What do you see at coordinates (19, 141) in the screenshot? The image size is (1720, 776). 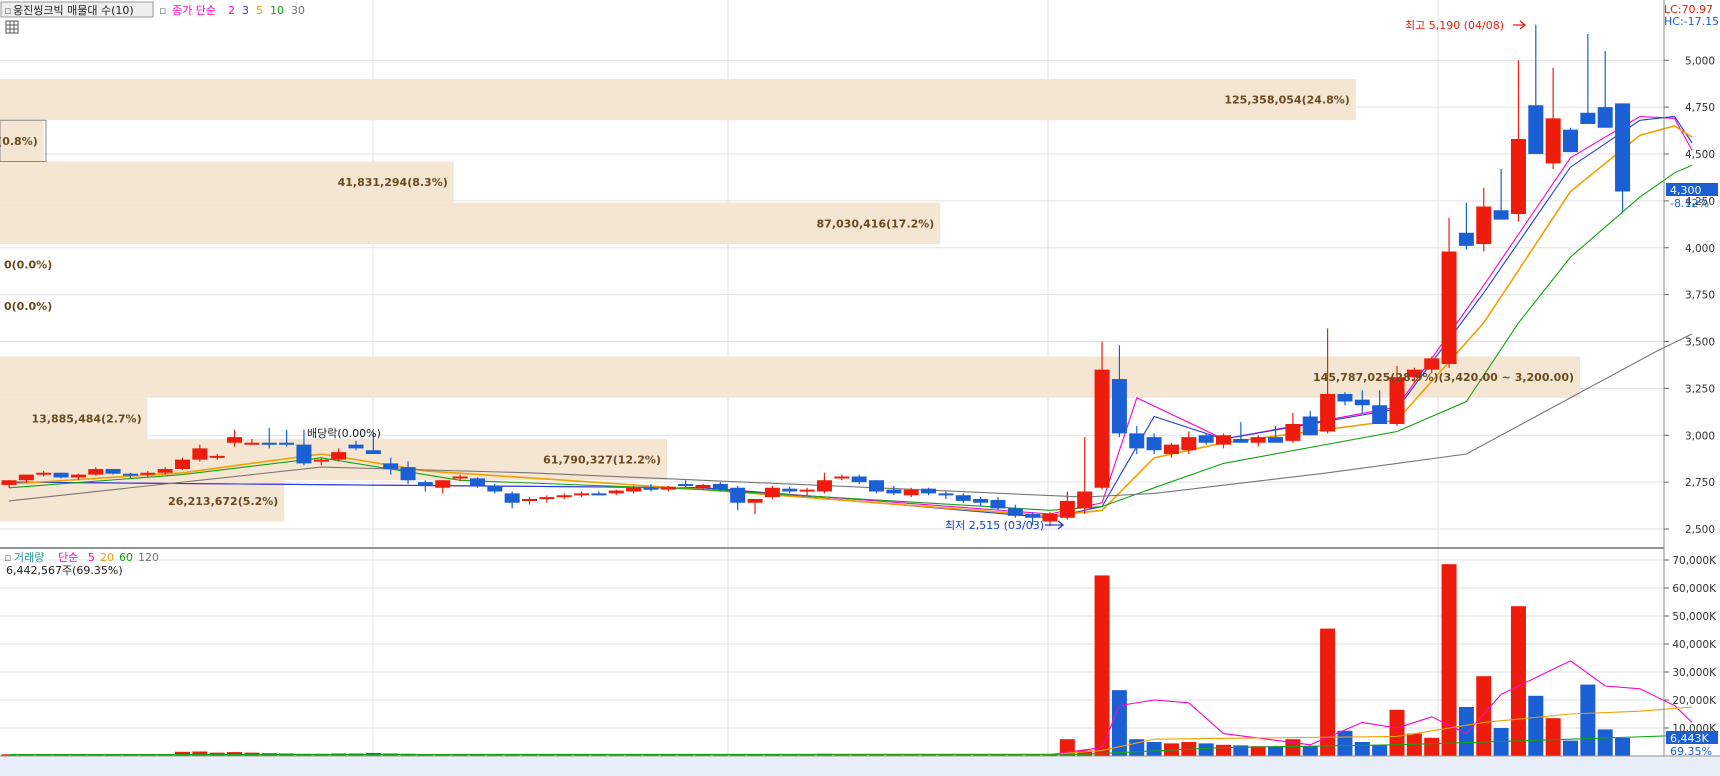 I see `volume-profile-label: 4,202,896(0.8%)` at bounding box center [19, 141].